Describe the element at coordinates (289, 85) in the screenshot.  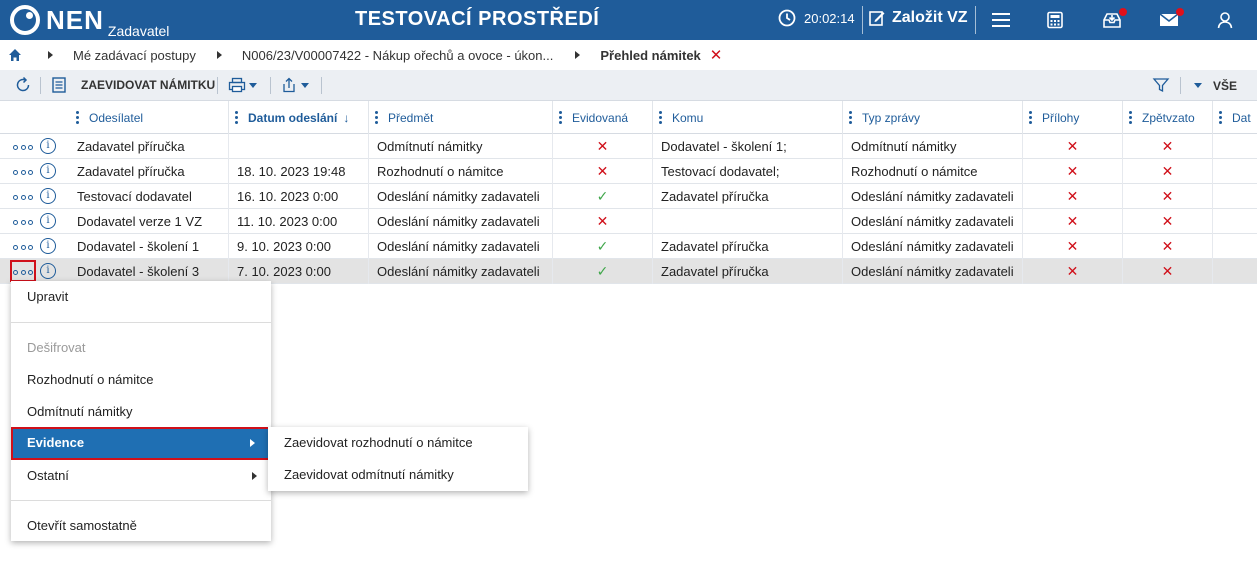
I see `share-icon` at that location.